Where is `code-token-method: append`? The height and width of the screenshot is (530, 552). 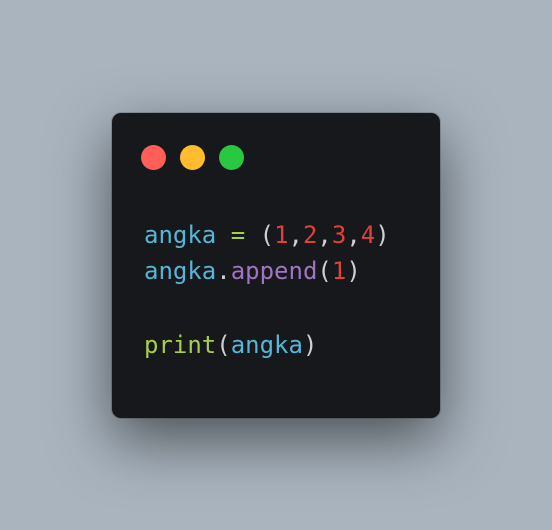 code-token-method: append is located at coordinates (274, 271).